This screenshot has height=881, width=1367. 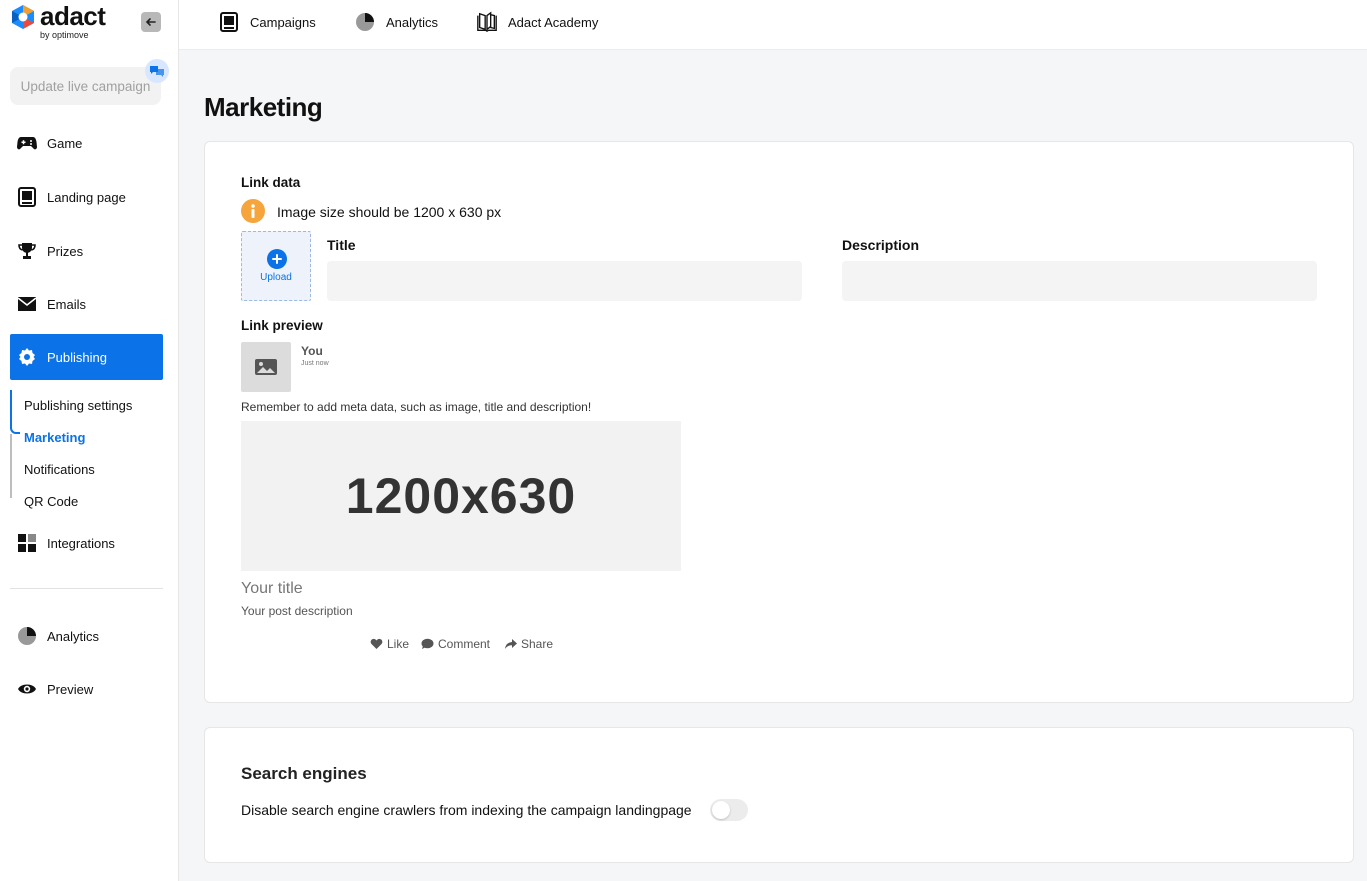 I want to click on upload-label: Upload, so click(x=276, y=277).